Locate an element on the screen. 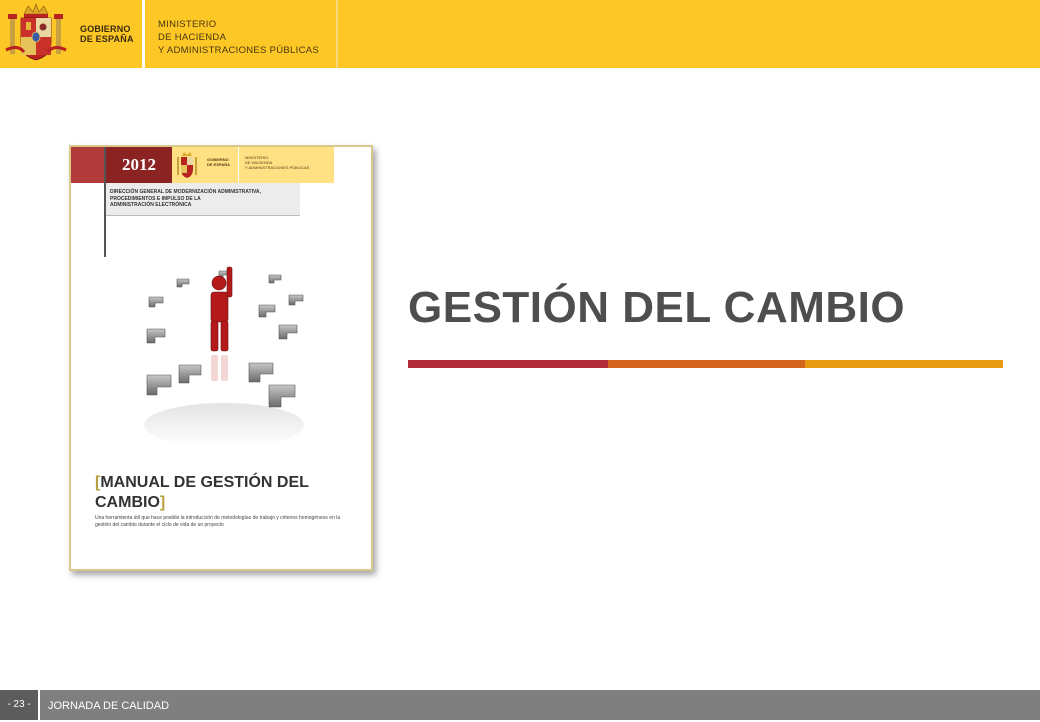 Image resolution: width=1040 pixels, height=722 pixels. cover-gov-line-2: DE ESPAÑA is located at coordinates (219, 164).